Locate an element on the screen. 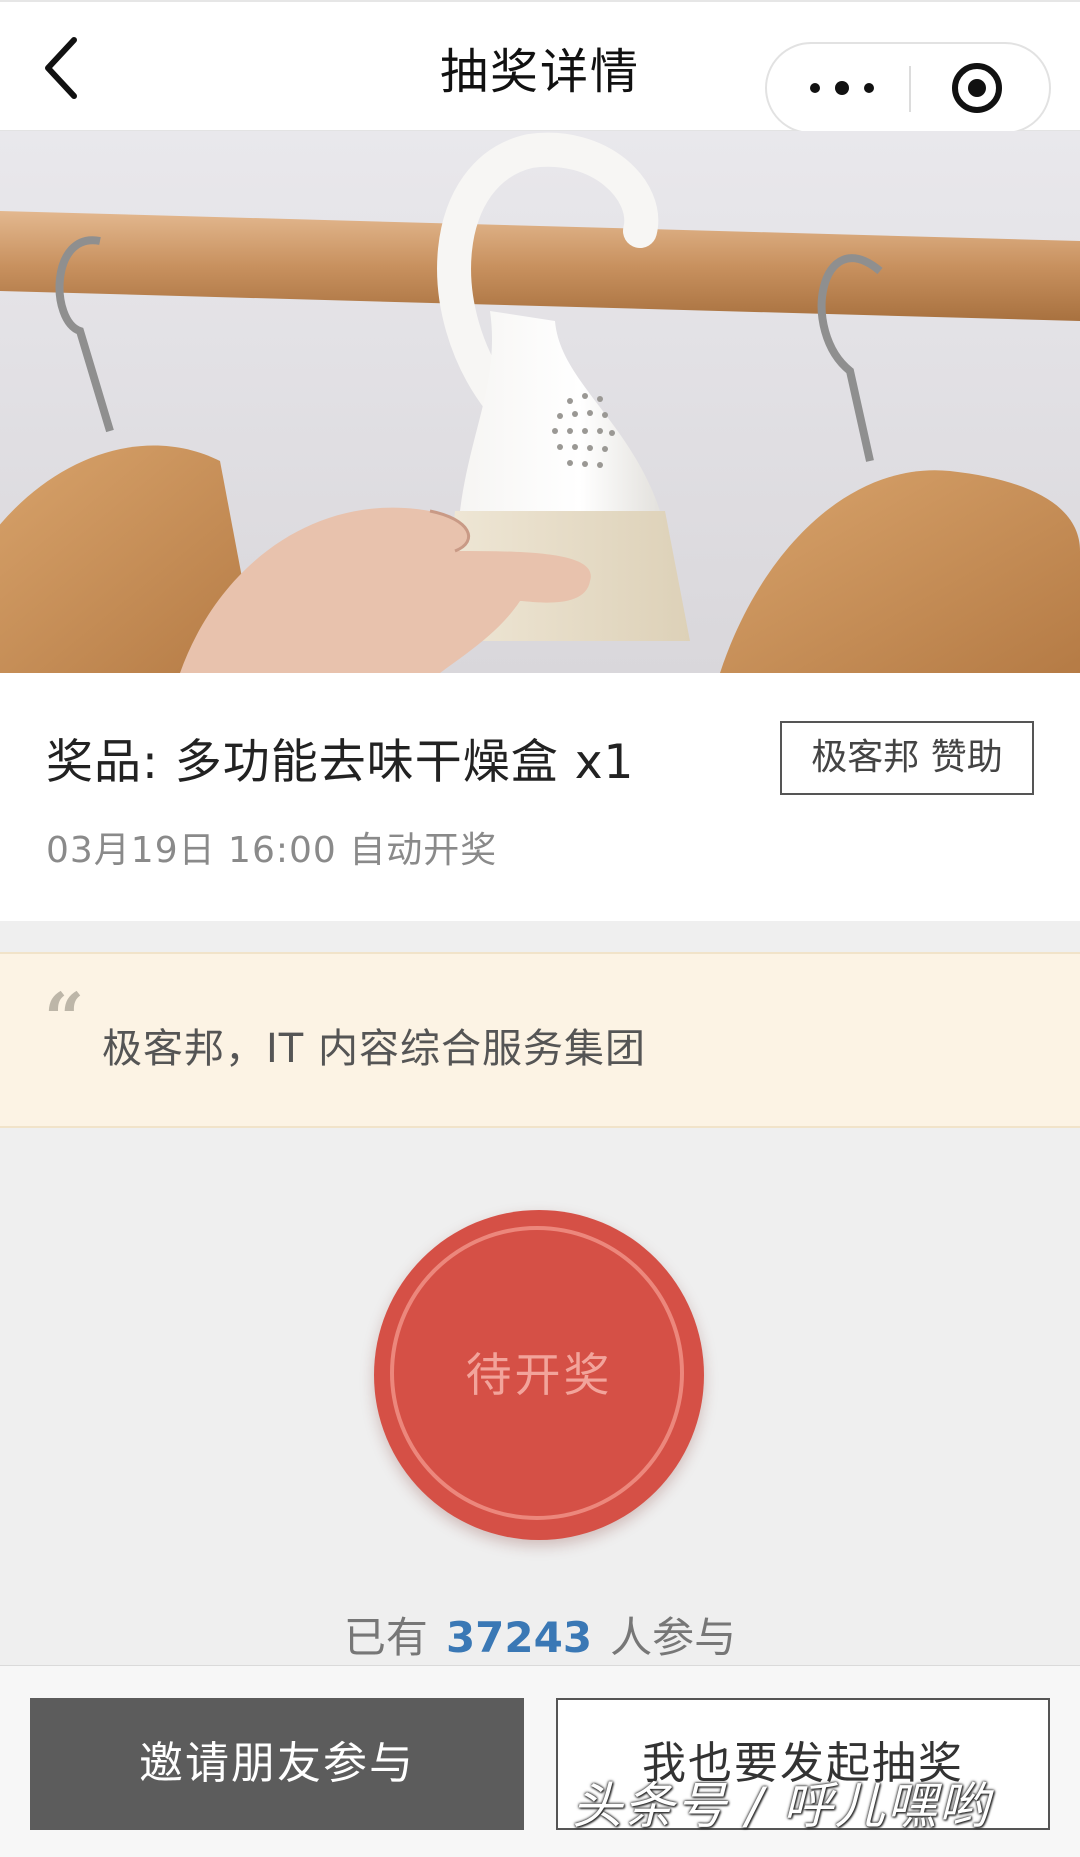 Image resolution: width=1080 pixels, height=1857 pixels. mini-program-capsule is located at coordinates (908, 88).